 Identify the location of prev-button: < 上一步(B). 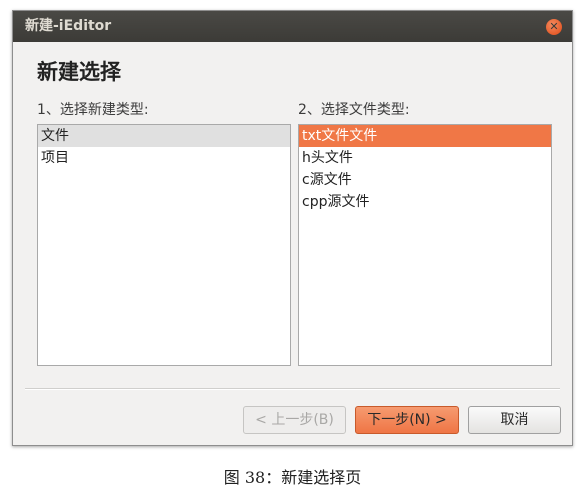
(294, 420).